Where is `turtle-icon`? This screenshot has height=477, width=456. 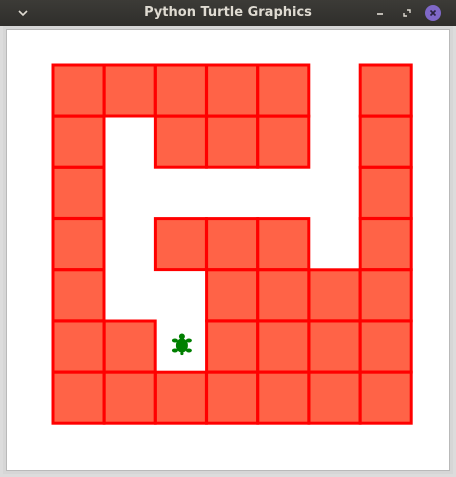
turtle-icon is located at coordinates (181, 344).